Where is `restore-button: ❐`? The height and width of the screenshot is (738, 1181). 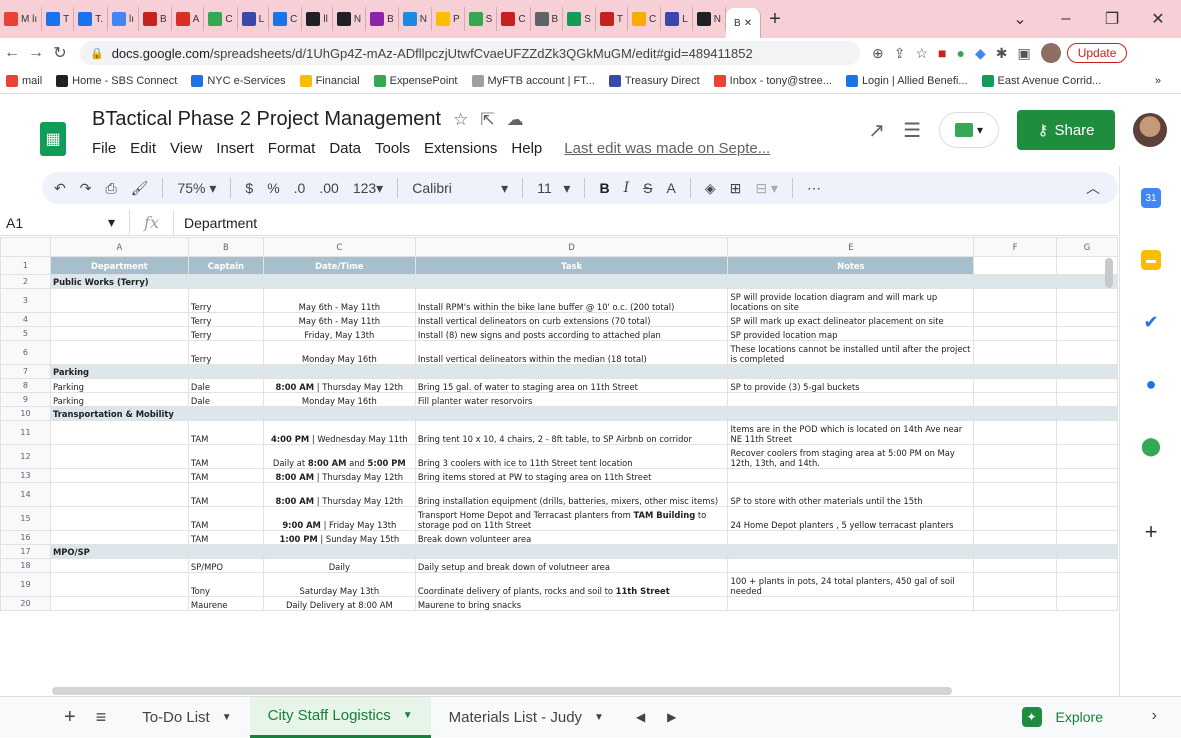
restore-button: ❐ is located at coordinates (1112, 19).